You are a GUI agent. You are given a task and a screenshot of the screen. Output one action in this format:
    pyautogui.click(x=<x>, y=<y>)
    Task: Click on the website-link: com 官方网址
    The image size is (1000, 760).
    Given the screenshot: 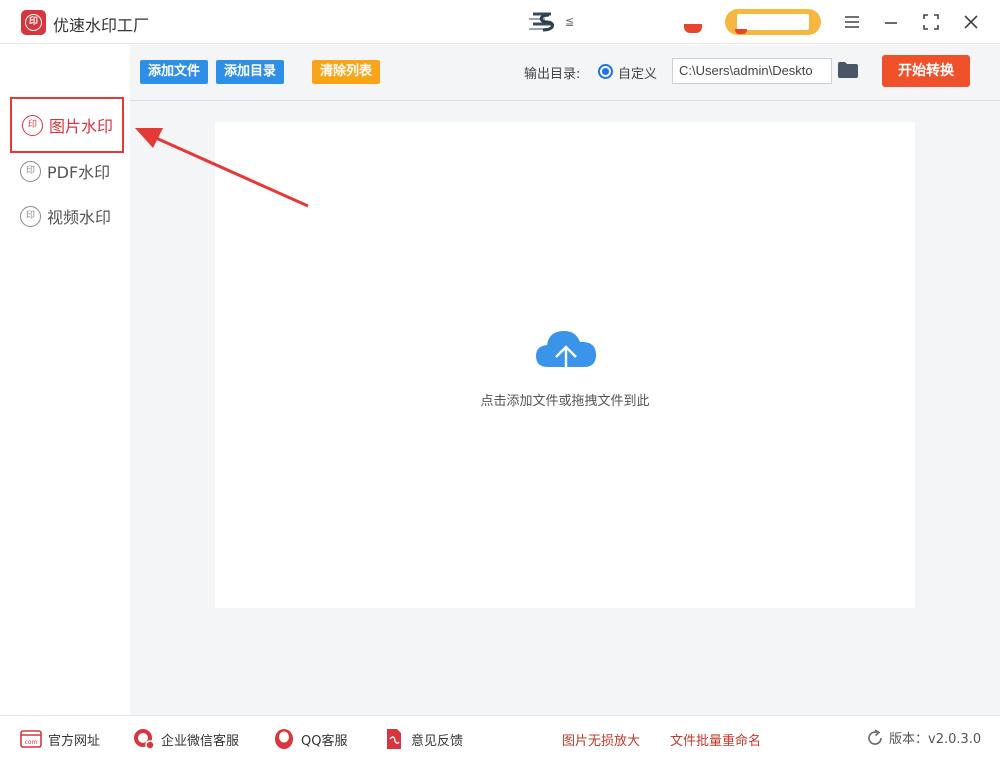 What is the action you would take?
    pyautogui.click(x=60, y=739)
    